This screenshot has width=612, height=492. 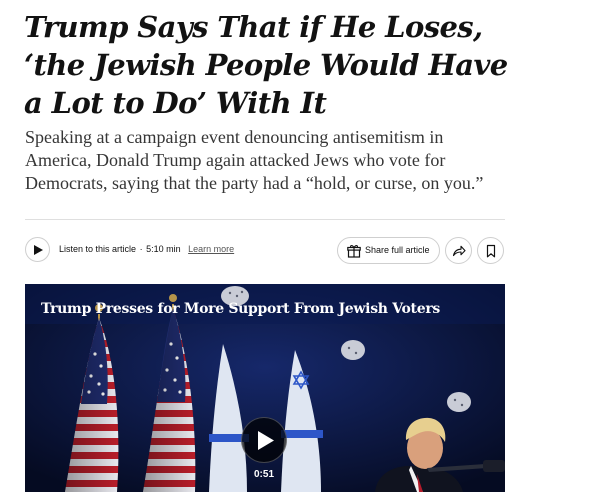 I want to click on share-full-article-button: Share full article, so click(x=388, y=250).